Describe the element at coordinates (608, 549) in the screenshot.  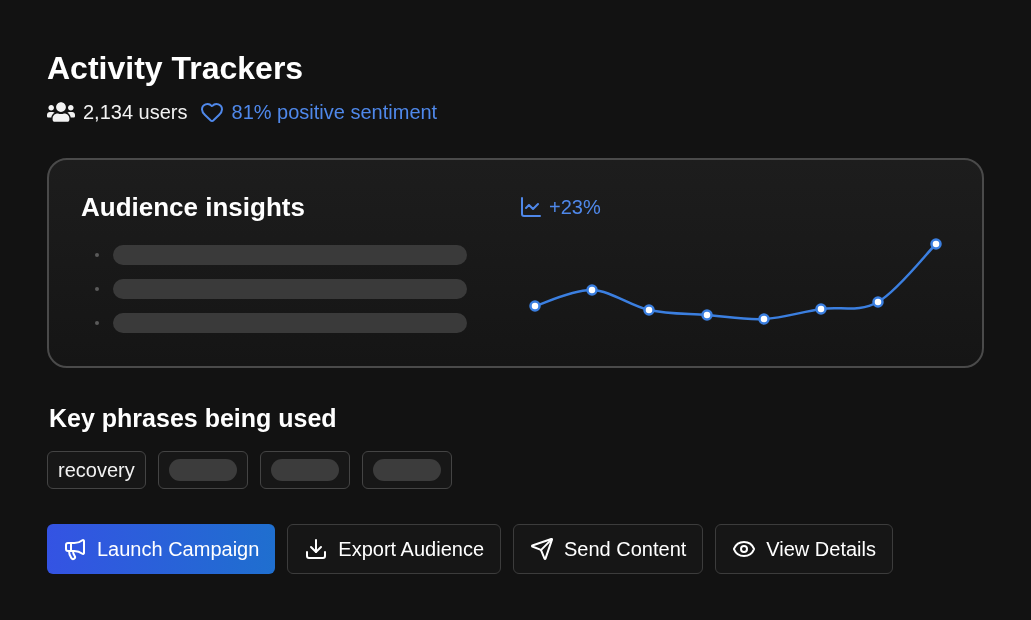
I see `secondary-button: Send Content` at that location.